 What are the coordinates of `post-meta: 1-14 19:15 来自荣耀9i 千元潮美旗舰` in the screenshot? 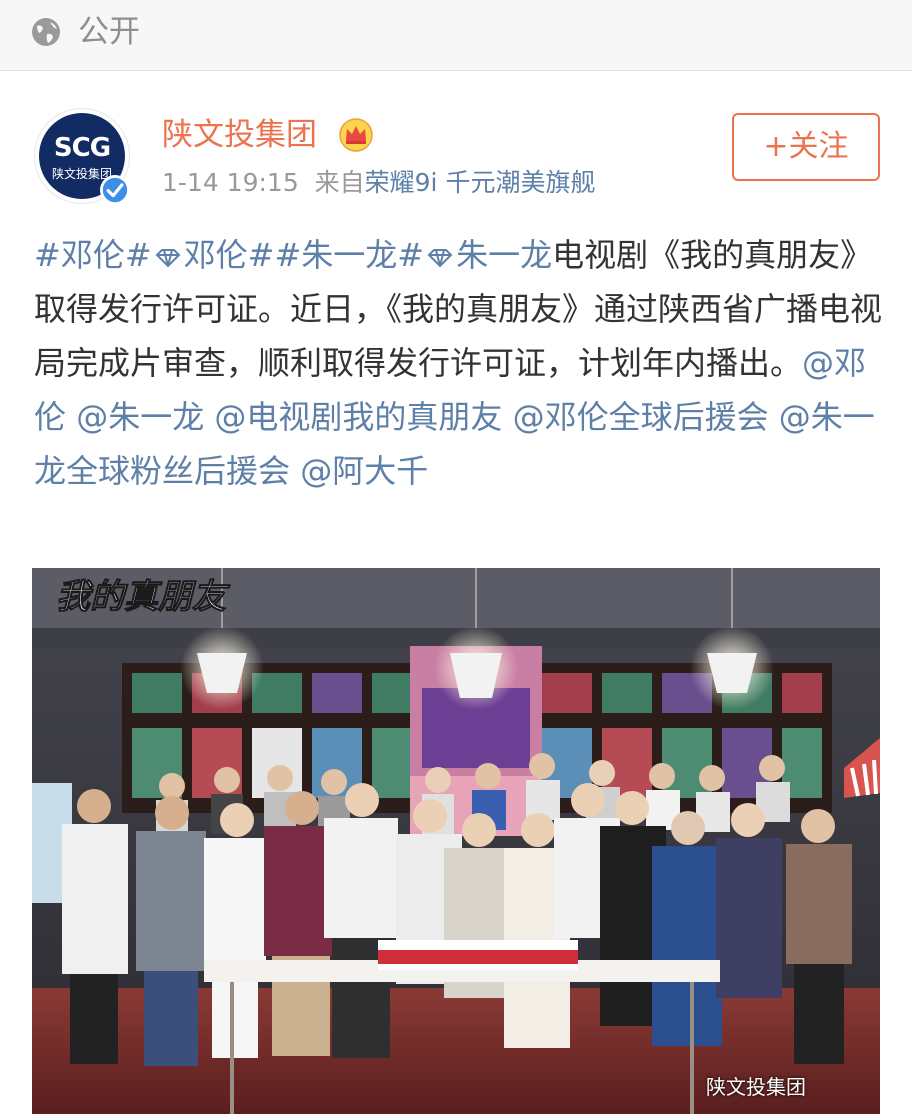 It's located at (378, 183).